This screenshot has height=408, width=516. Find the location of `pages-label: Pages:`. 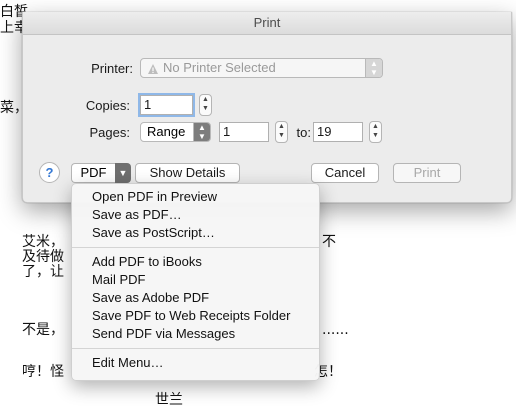

pages-label: Pages: is located at coordinates (109, 132).